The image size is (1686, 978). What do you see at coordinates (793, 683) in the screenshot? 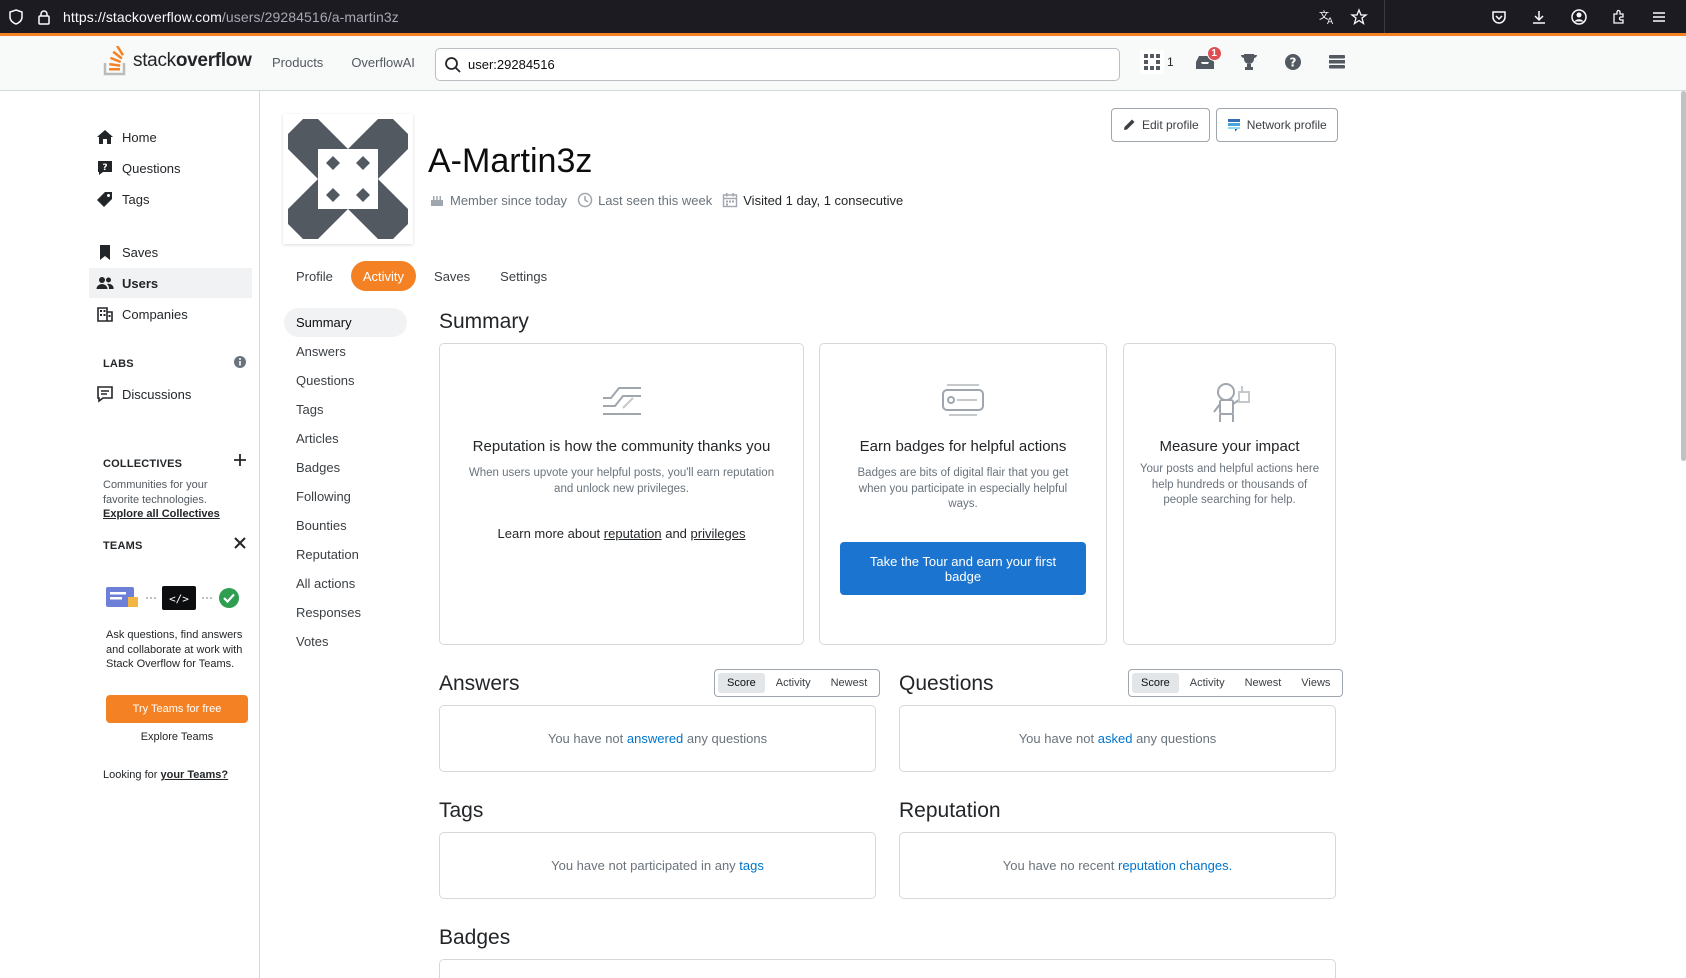
I see `answers-sort-activity: Activity` at bounding box center [793, 683].